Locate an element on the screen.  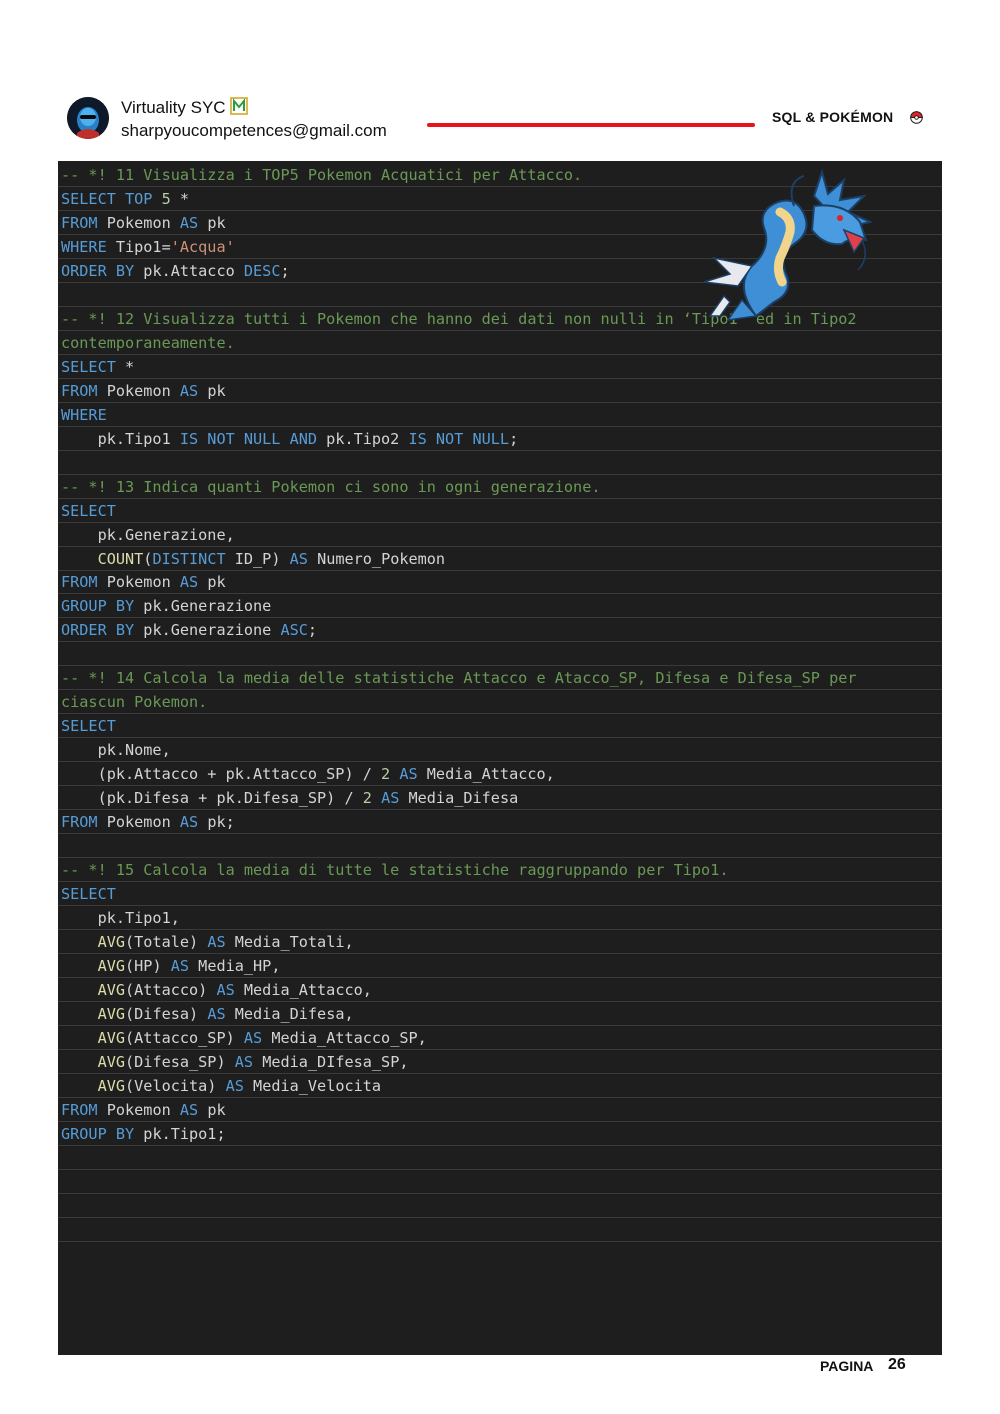
code-token: Media_DIfesa_SP, is located at coordinates (331, 1061).